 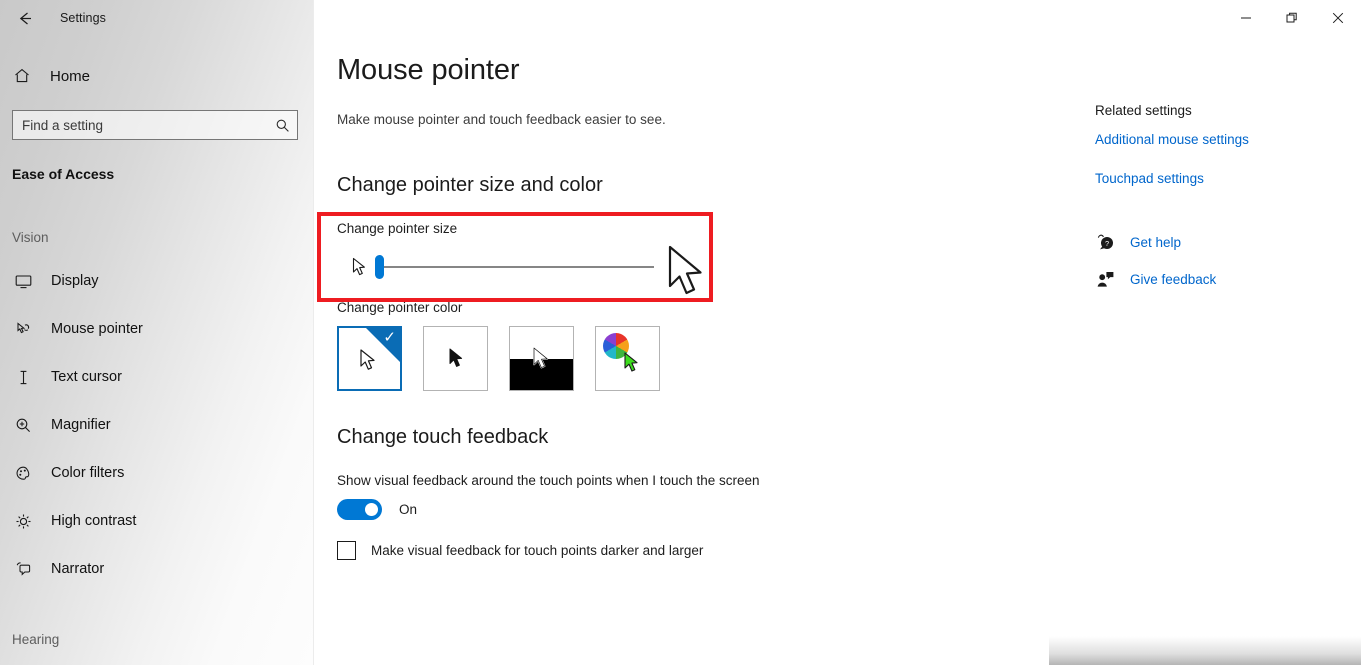 I want to click on pointer-size-slider-row, so click(x=524, y=273).